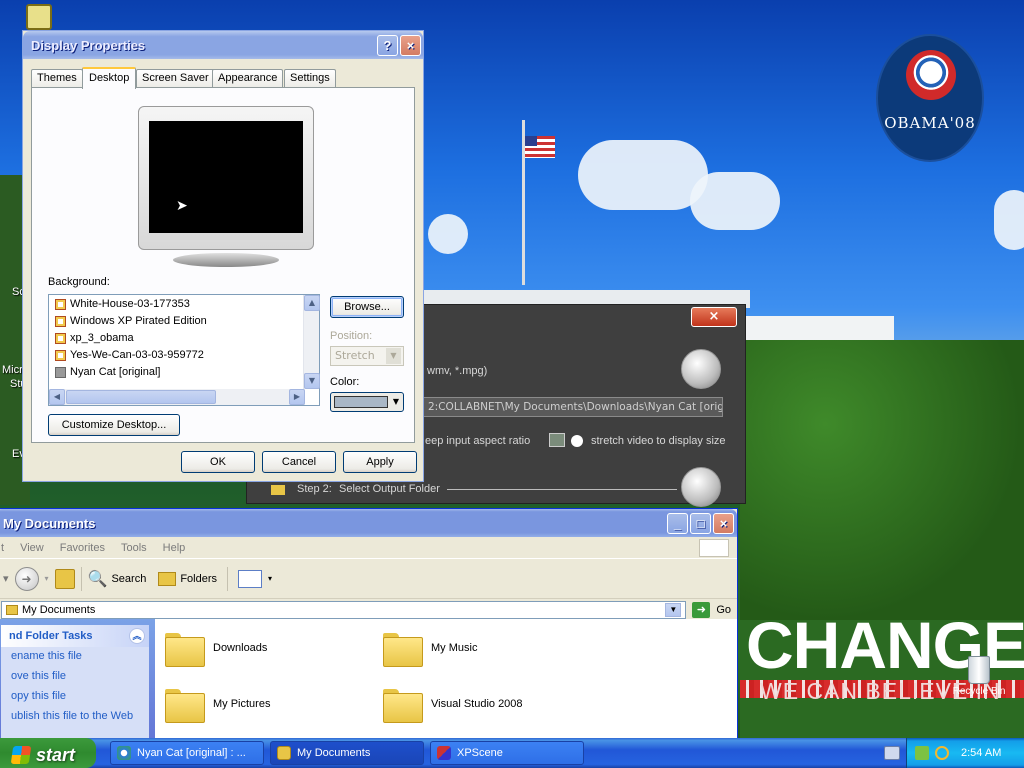 This screenshot has width=1024, height=768. I want to click on task-publish: ublish this file to the Web, so click(75, 717).